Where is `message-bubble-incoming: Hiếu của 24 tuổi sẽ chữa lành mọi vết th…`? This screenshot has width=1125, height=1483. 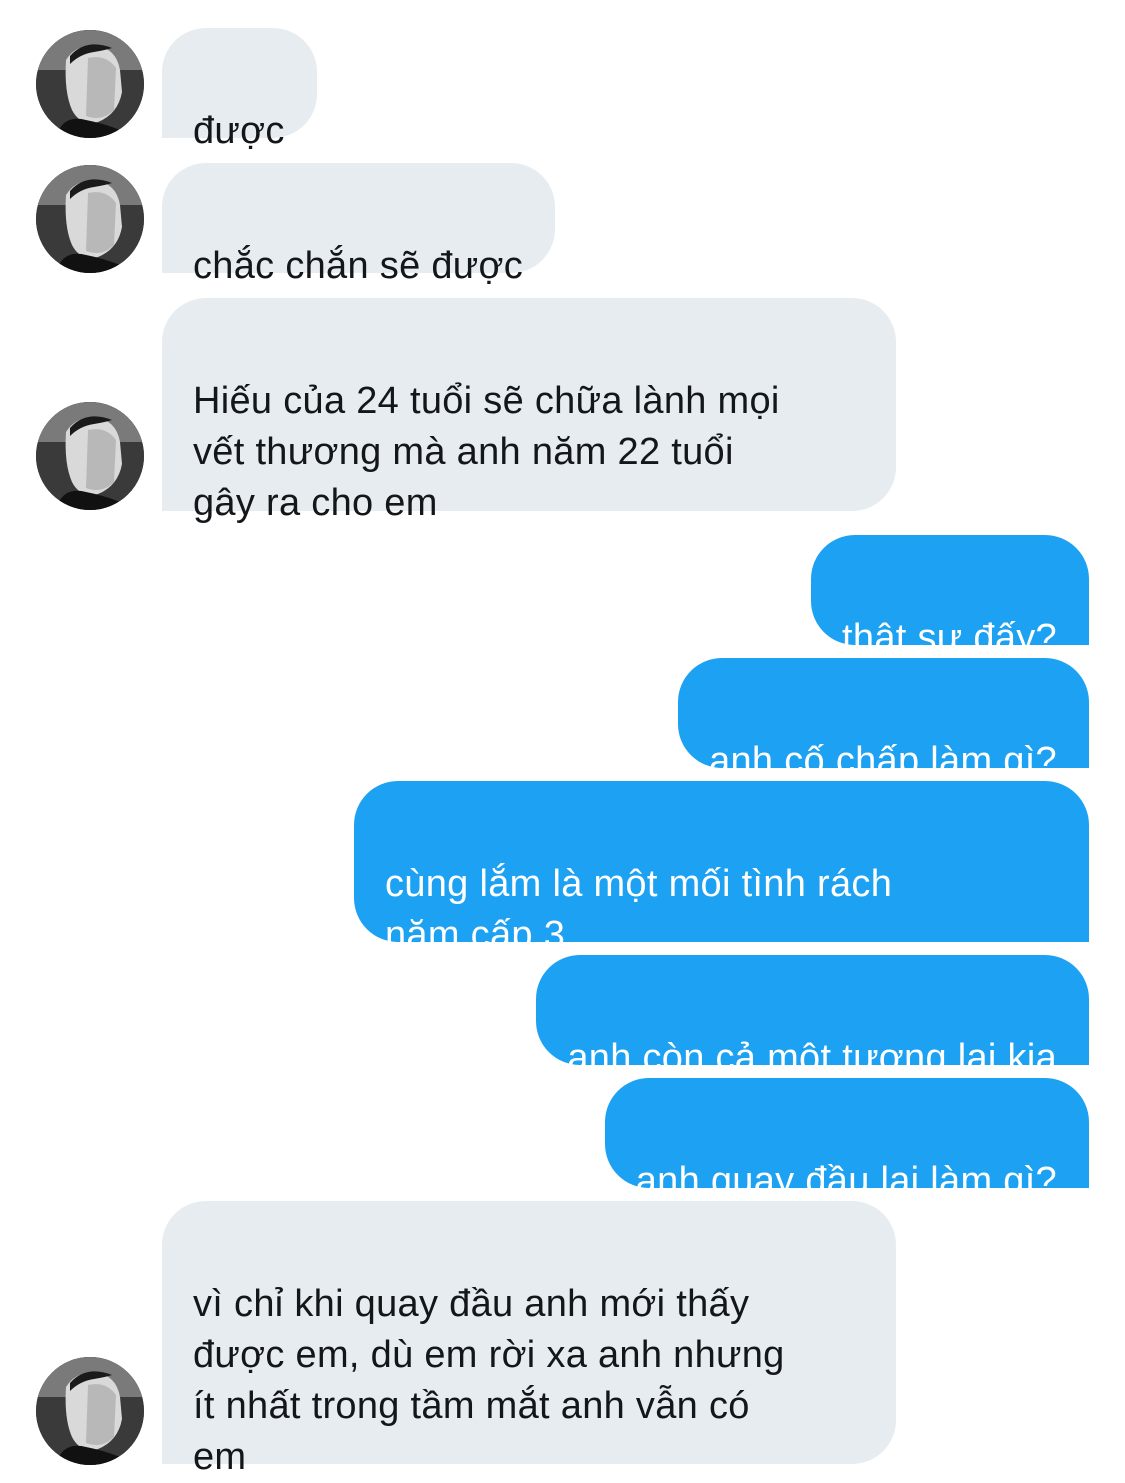 message-bubble-incoming: Hiếu của 24 tuổi sẽ chữa lành mọi vết th… is located at coordinates (529, 411).